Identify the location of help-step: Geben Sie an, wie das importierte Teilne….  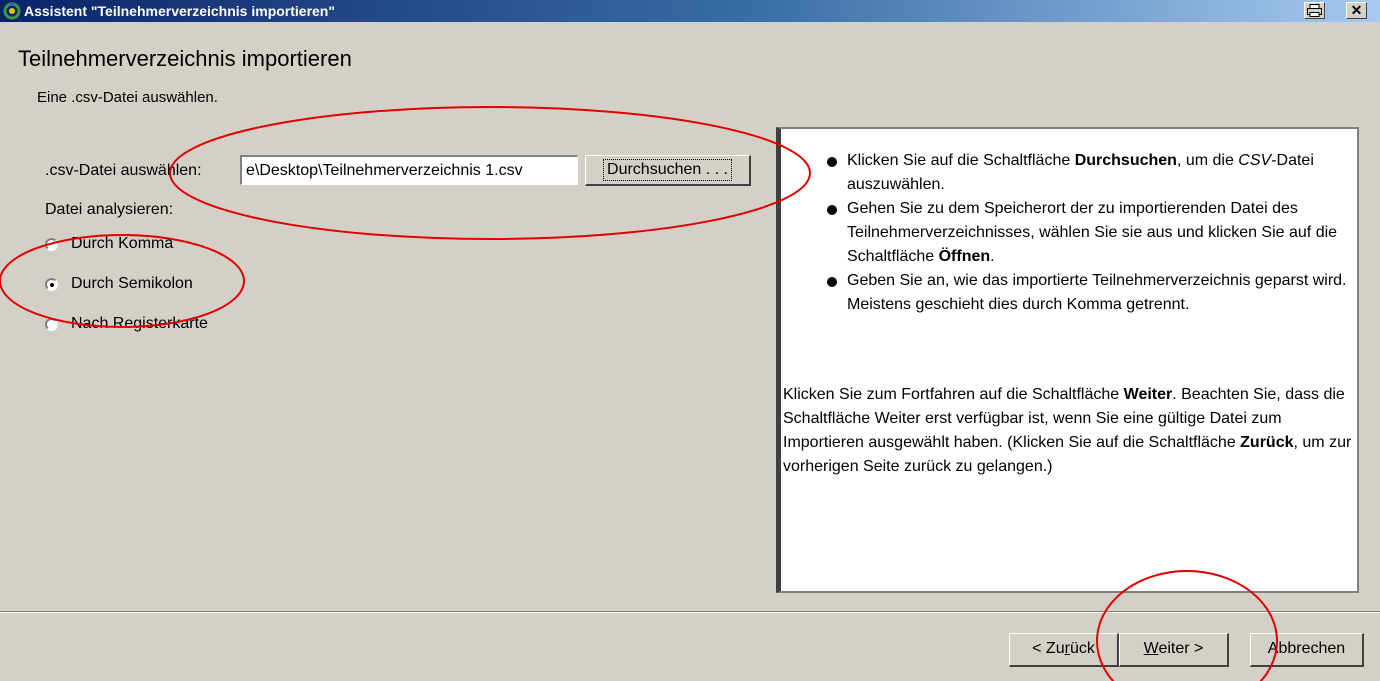
(1087, 293).